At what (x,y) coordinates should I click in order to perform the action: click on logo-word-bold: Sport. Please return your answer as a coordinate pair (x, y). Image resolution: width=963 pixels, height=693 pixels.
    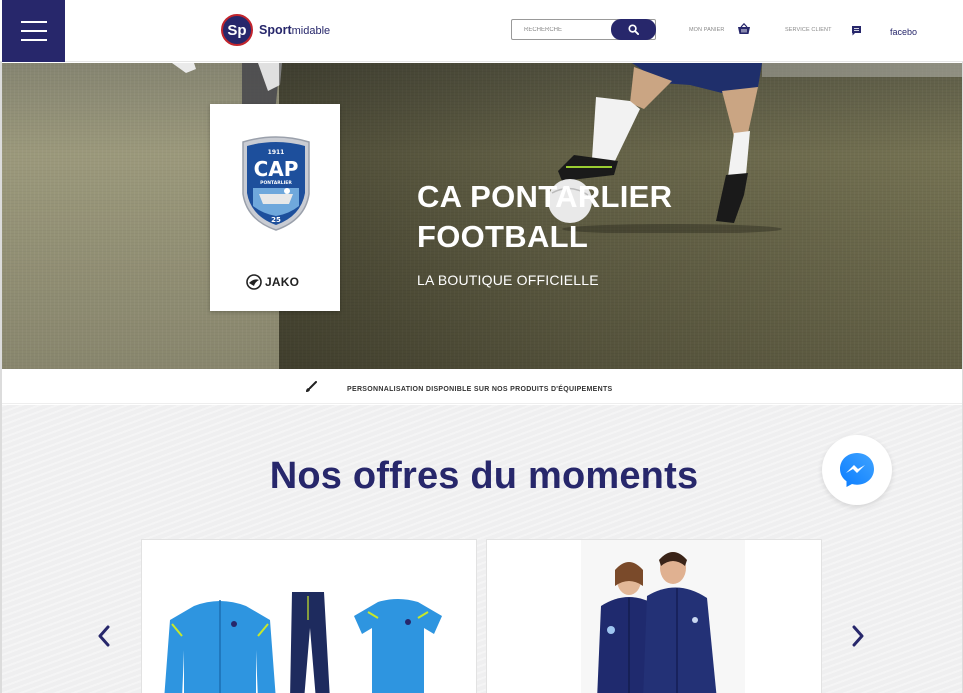
    Looking at the image, I should click on (275, 30).